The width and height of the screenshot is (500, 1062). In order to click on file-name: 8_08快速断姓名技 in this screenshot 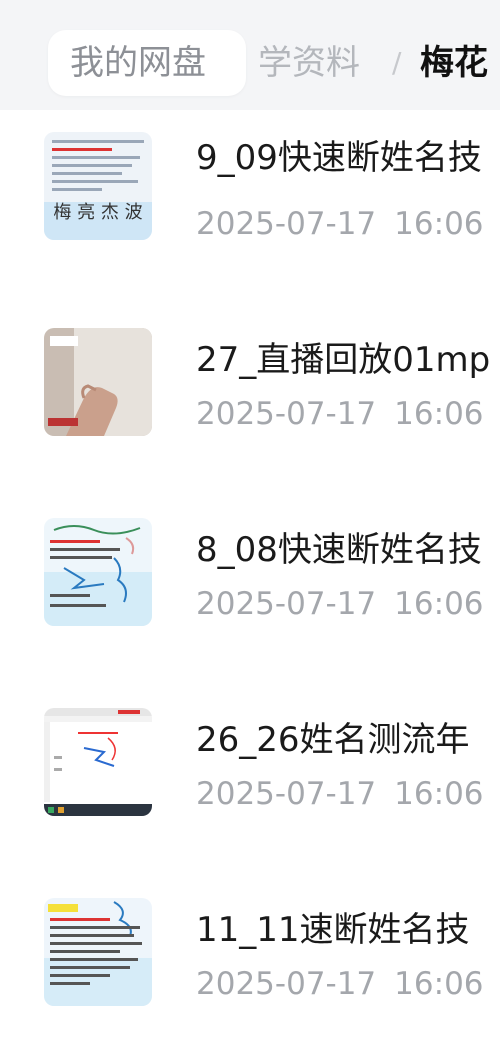, I will do `click(339, 550)`.